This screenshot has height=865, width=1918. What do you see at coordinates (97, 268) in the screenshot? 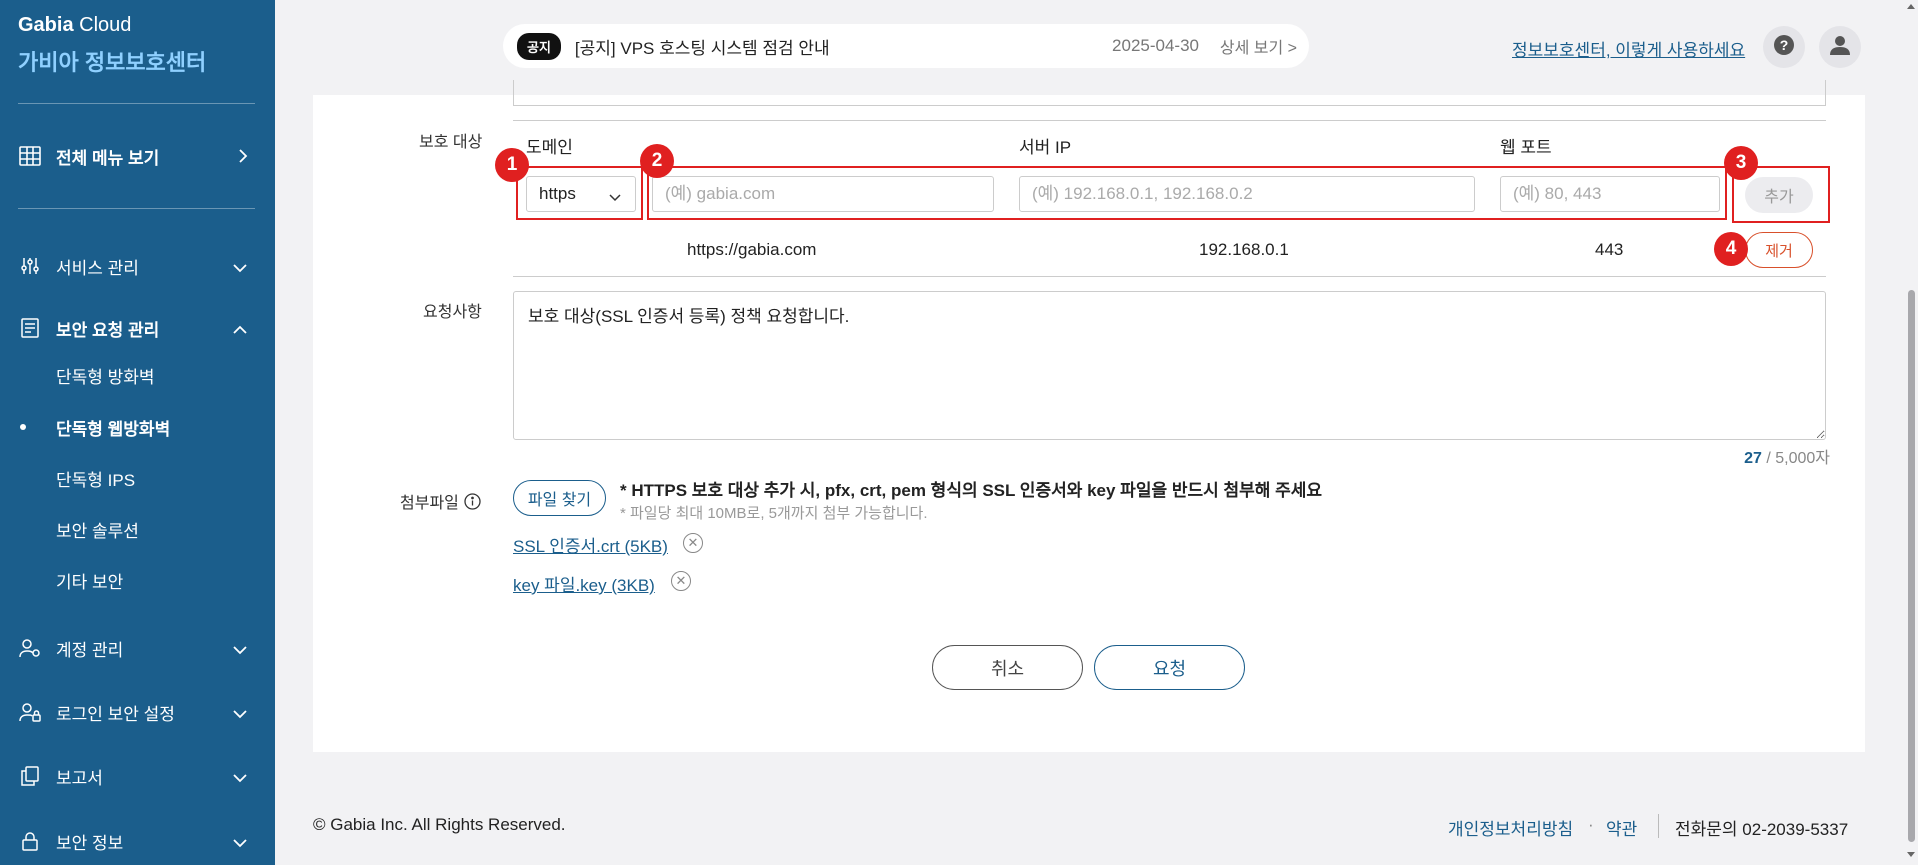
I see `sidebar-item-label: 서비스 관리` at bounding box center [97, 268].